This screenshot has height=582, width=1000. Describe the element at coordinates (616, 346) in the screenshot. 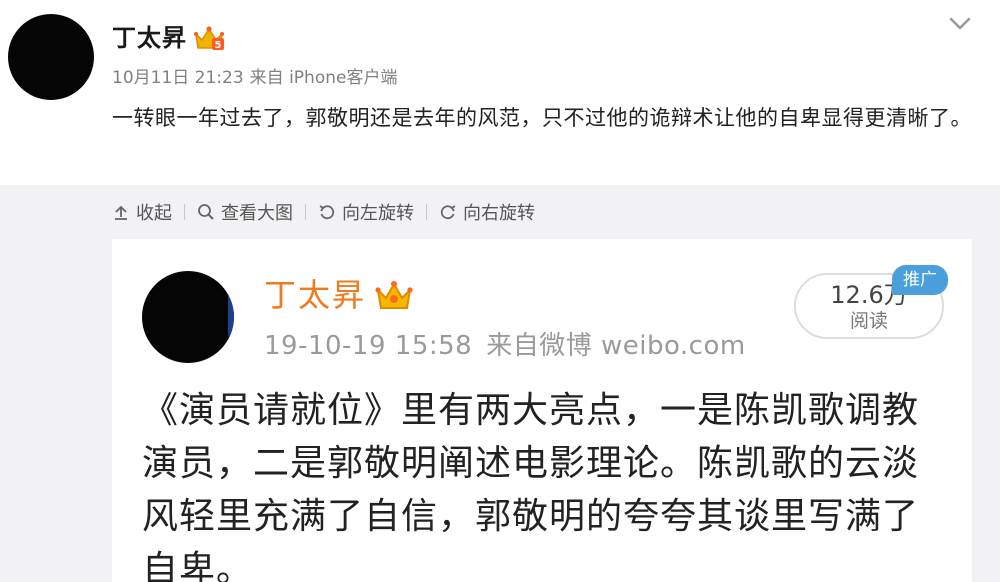

I see `embedded-source: 来自微博 weibo.com` at that location.